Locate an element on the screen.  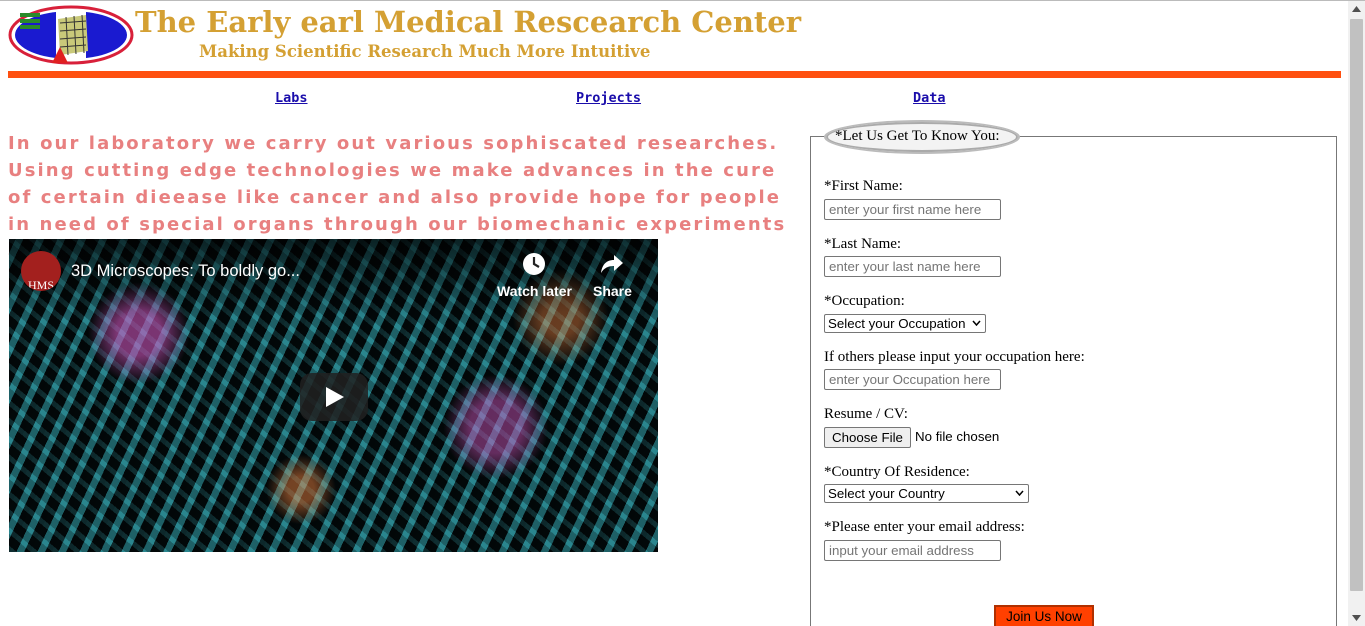
other-occupation-input: enter your Occupation here is located at coordinates (912, 379).